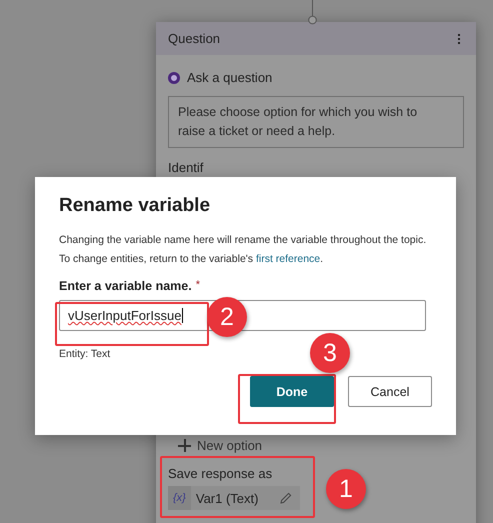 This screenshot has height=523, width=493. Describe the element at coordinates (286, 498) in the screenshot. I see `pencil-icon` at that location.